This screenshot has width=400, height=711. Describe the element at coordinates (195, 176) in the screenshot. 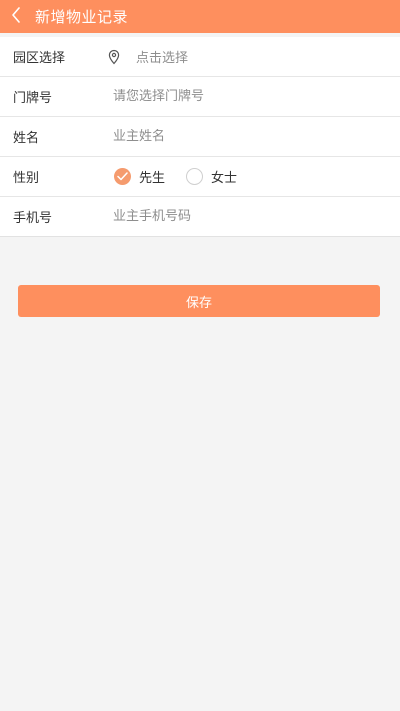

I see `radio-empty-icon` at that location.